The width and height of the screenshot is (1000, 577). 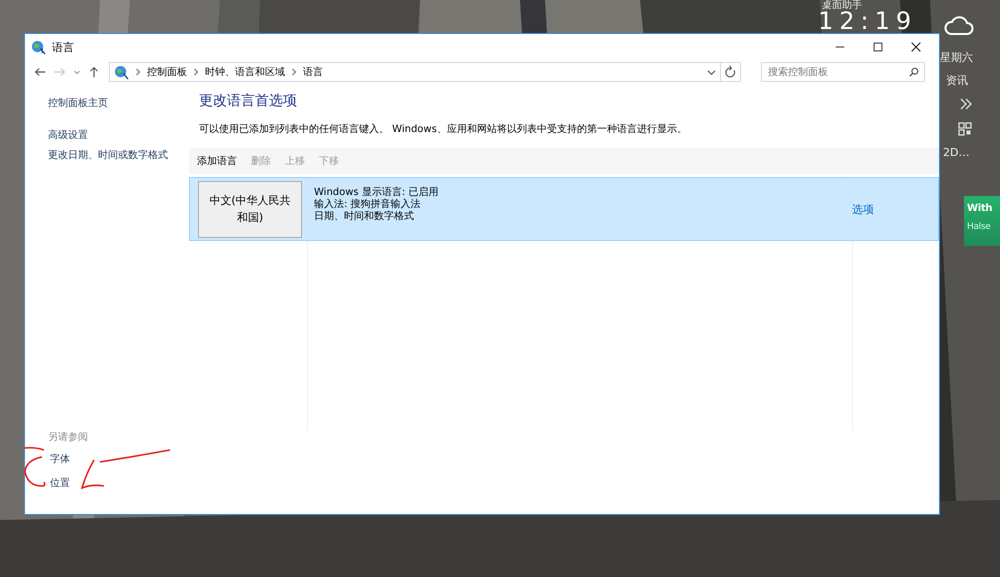 I want to click on search-icon, so click(x=914, y=72).